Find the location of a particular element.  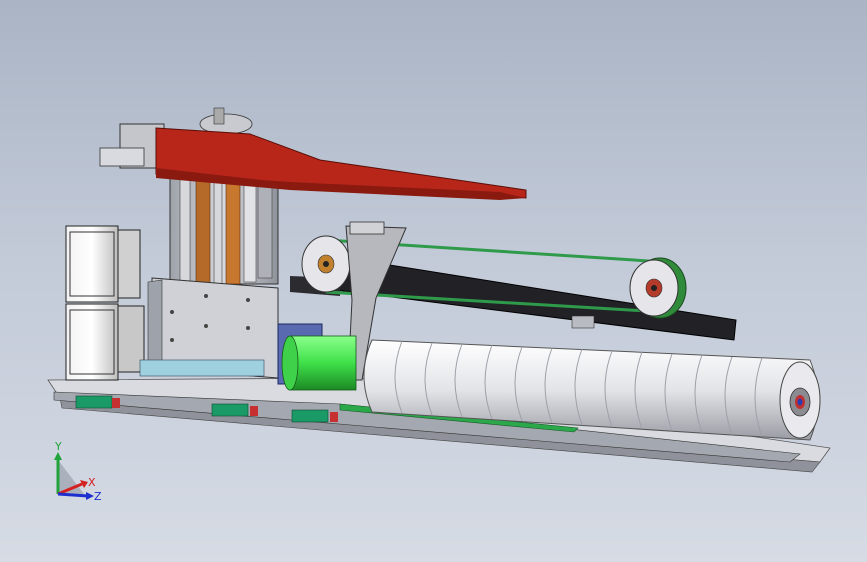

y-axis-arrow is located at coordinates (58, 456).